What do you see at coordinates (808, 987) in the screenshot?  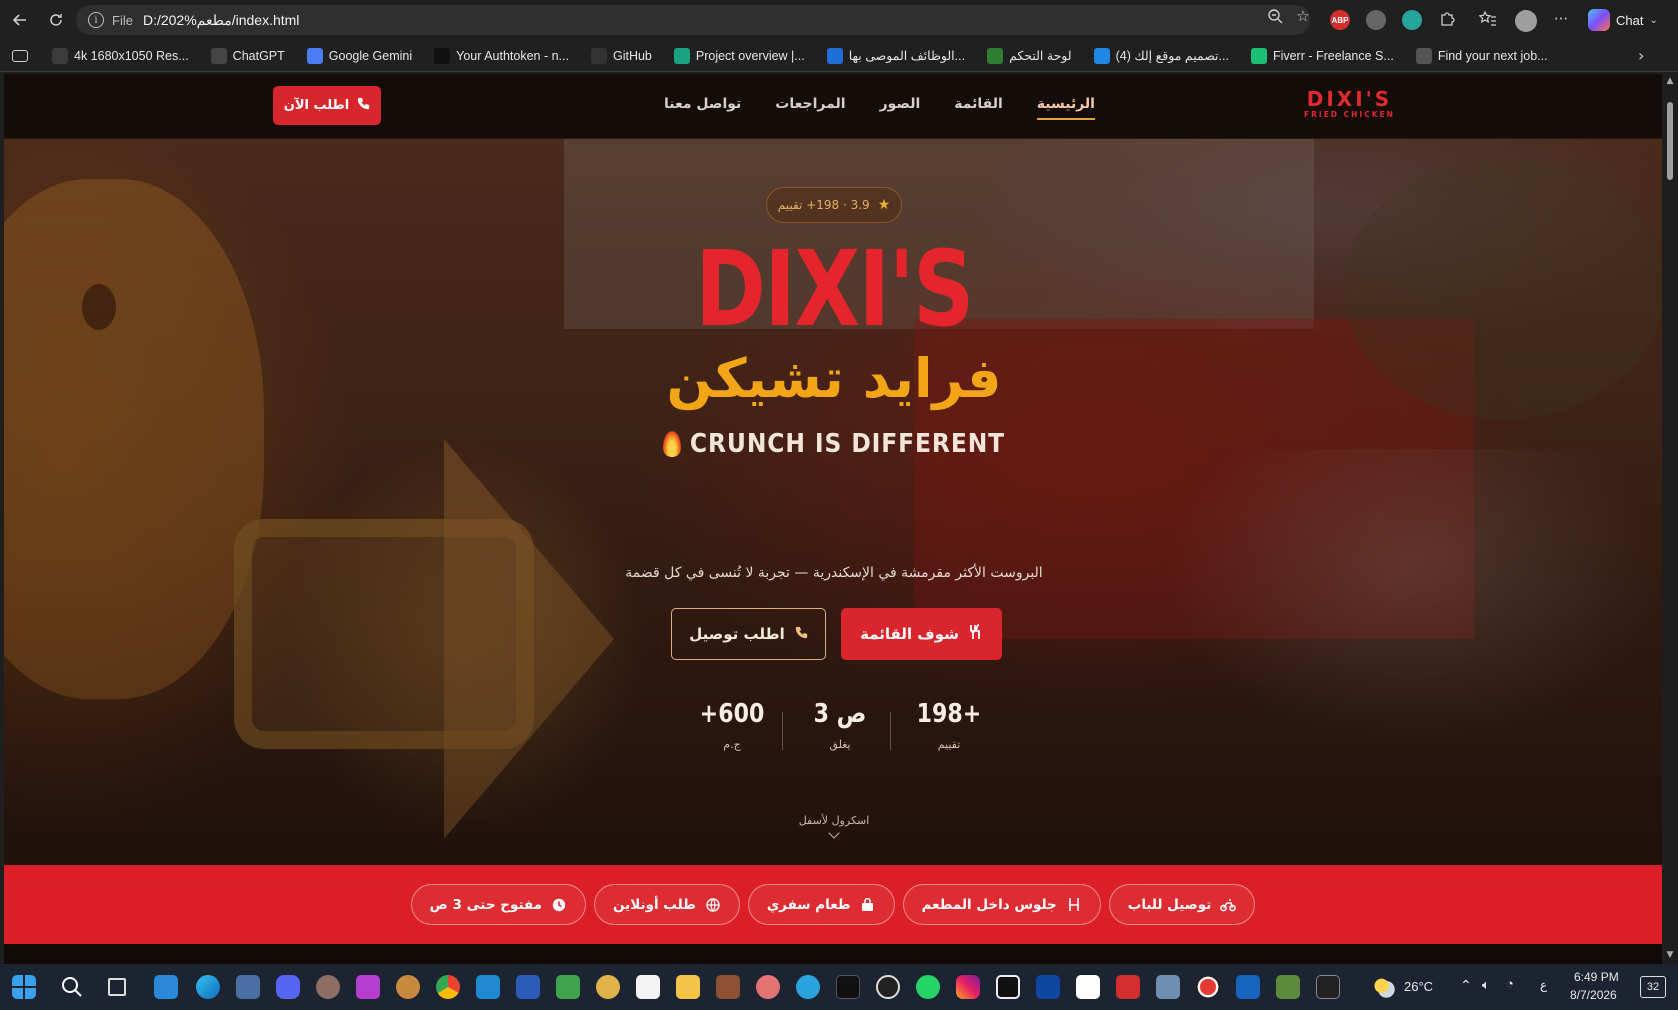 I see `telegram-icon` at bounding box center [808, 987].